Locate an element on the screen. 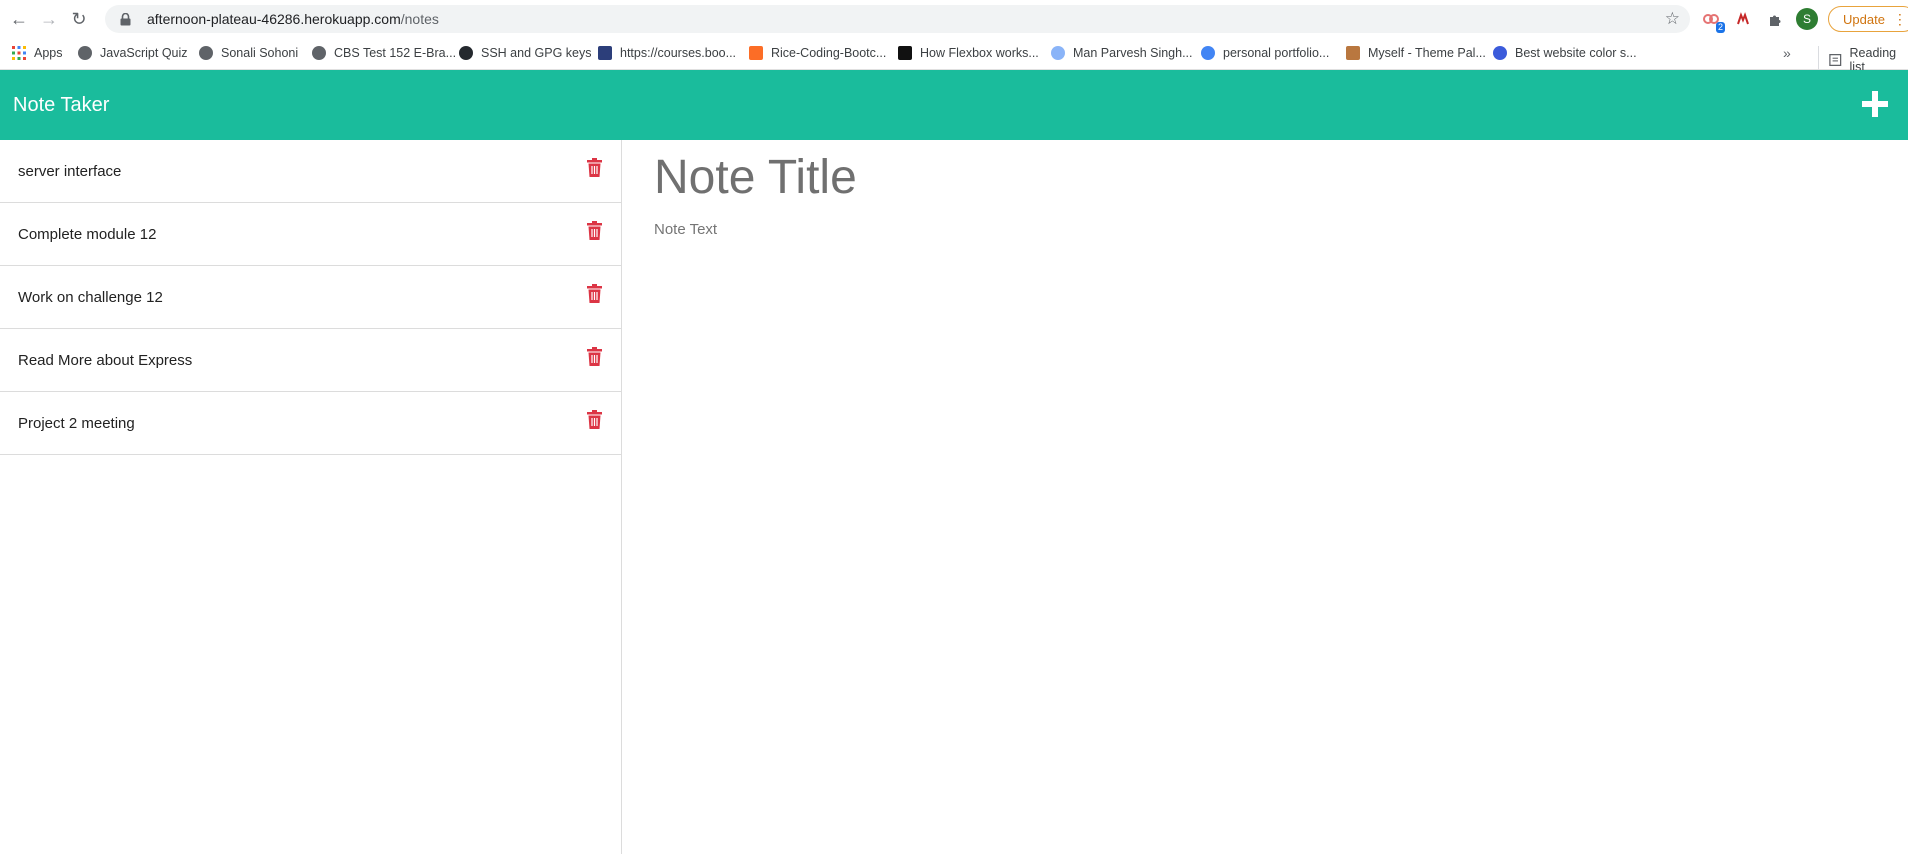 This screenshot has width=1908, height=854. reading-list-icon is located at coordinates (1835, 60).